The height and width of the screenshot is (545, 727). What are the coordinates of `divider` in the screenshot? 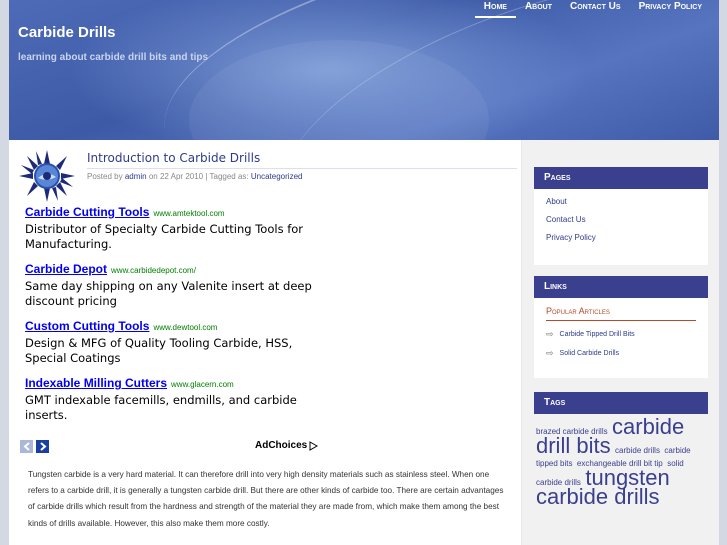 It's located at (302, 168).